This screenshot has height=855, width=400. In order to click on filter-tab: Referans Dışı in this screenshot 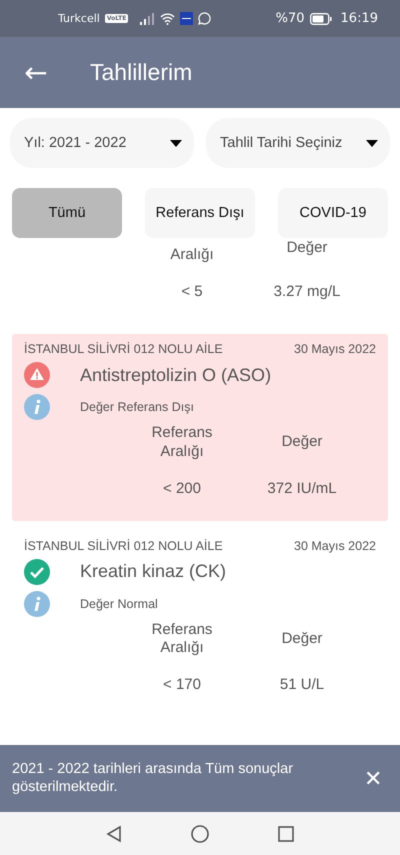, I will do `click(200, 213)`.